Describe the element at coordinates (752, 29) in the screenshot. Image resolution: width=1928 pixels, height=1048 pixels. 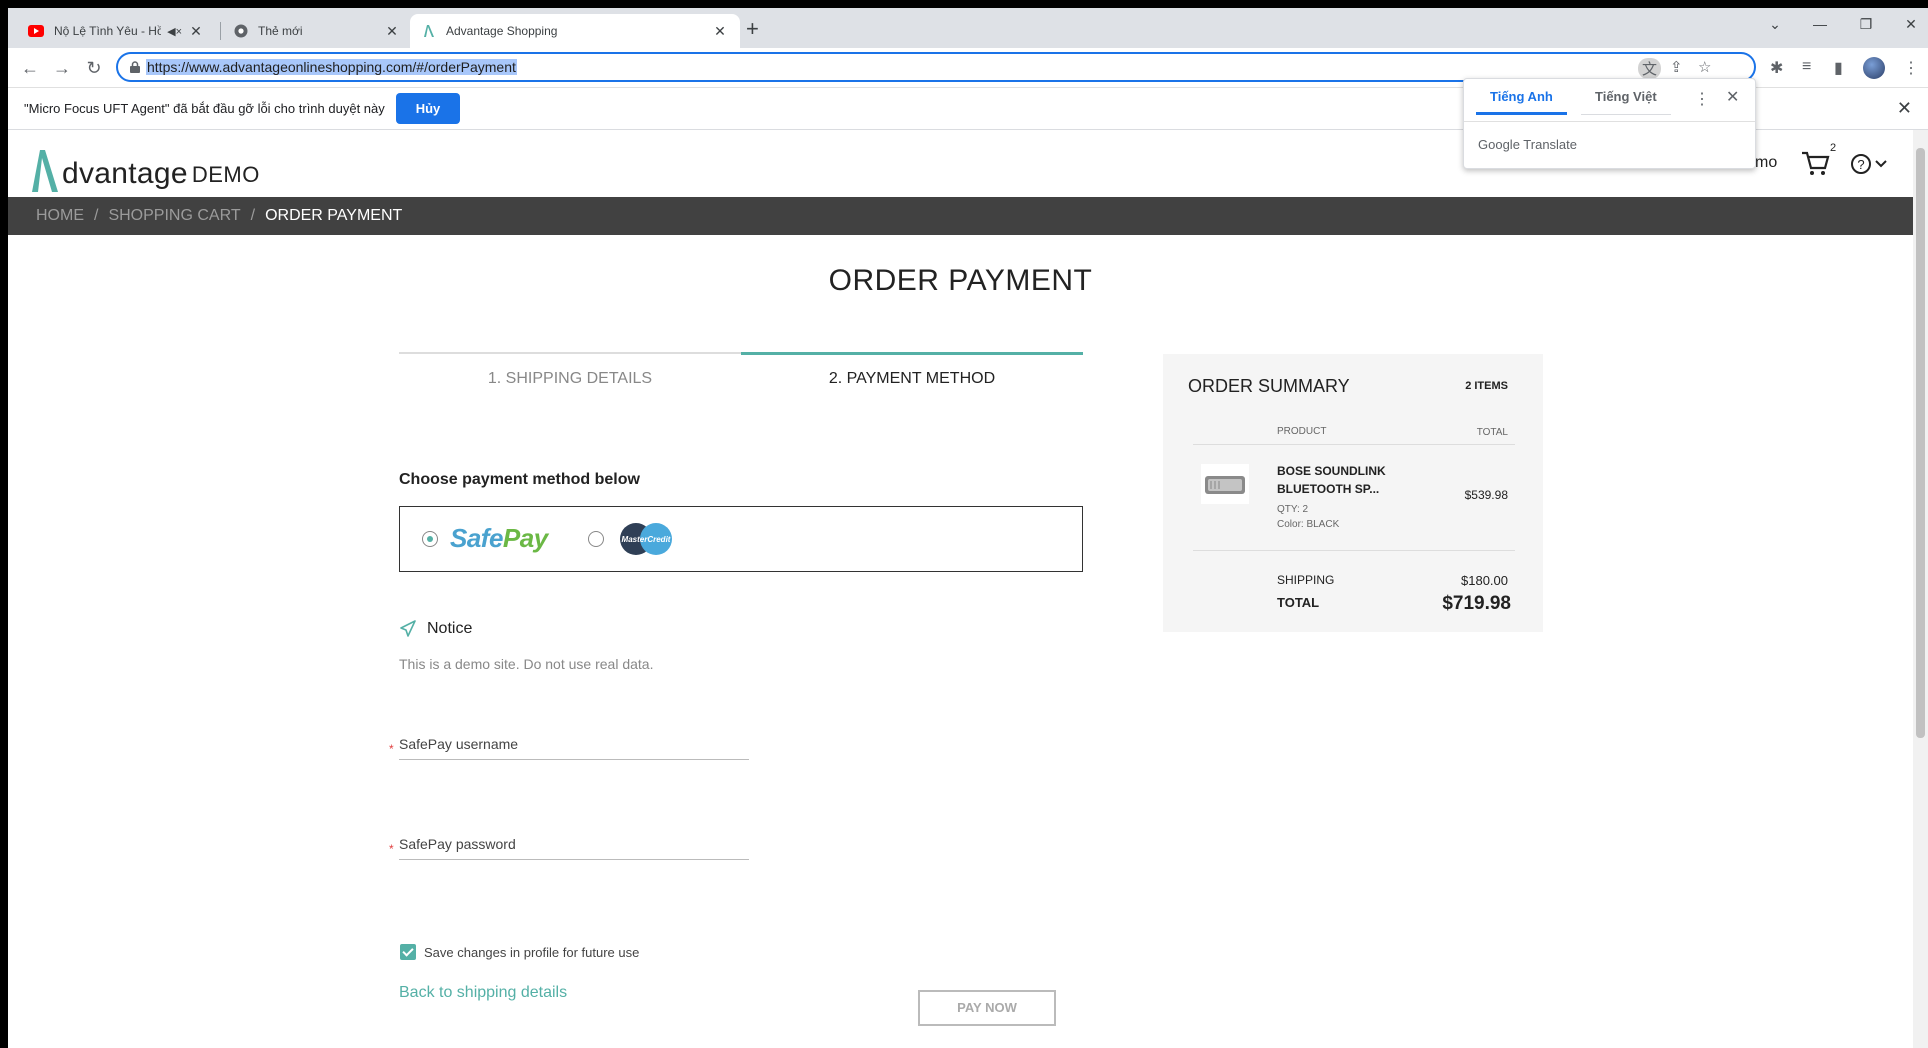
I see `new-tab-button: +` at that location.